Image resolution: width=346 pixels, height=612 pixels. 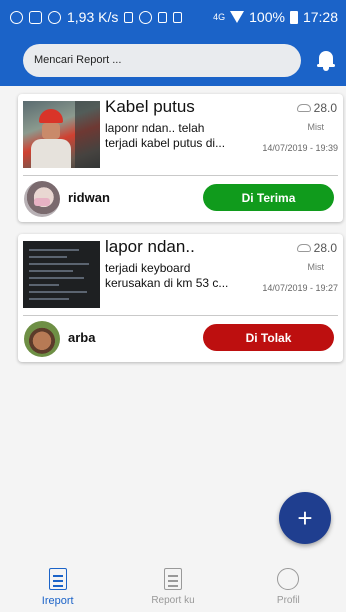 What do you see at coordinates (320, 17) in the screenshot?
I see `clock: 17:28` at bounding box center [320, 17].